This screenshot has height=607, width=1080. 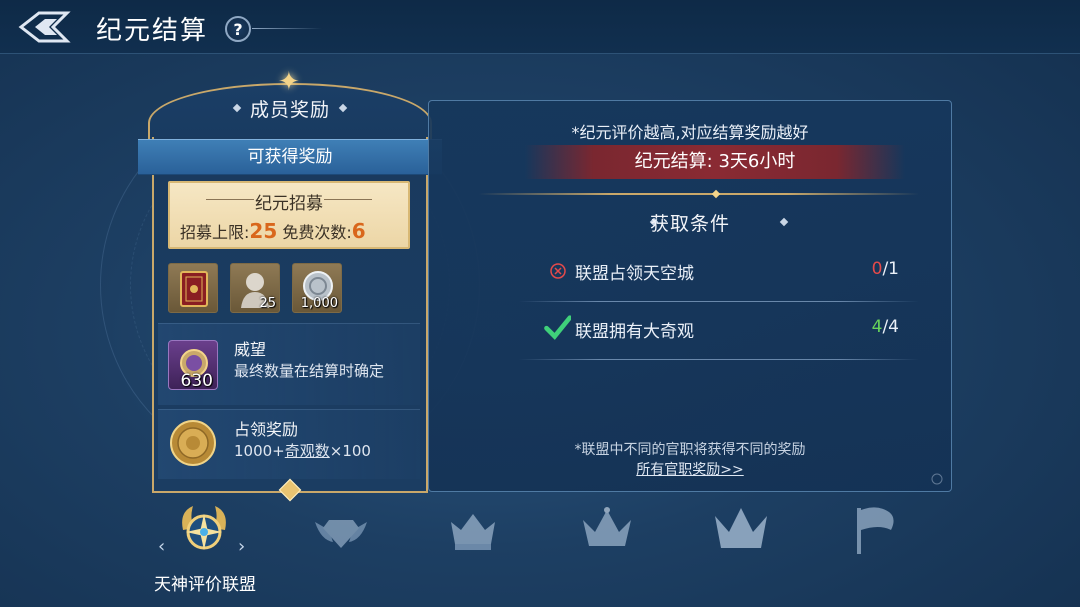 I want to click on recruit-limit-label: 招募上限:, so click(x=215, y=232).